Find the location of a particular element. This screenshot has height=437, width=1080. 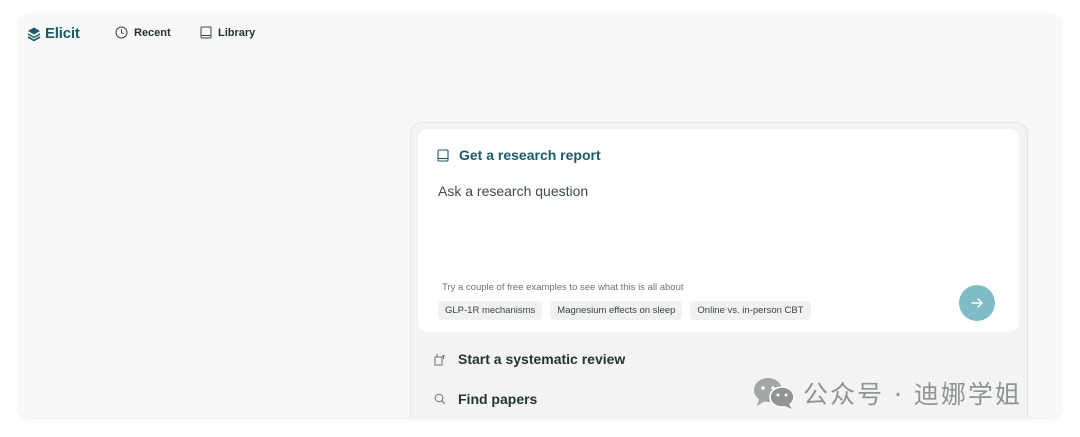

app-name: Elicit is located at coordinates (62, 33).